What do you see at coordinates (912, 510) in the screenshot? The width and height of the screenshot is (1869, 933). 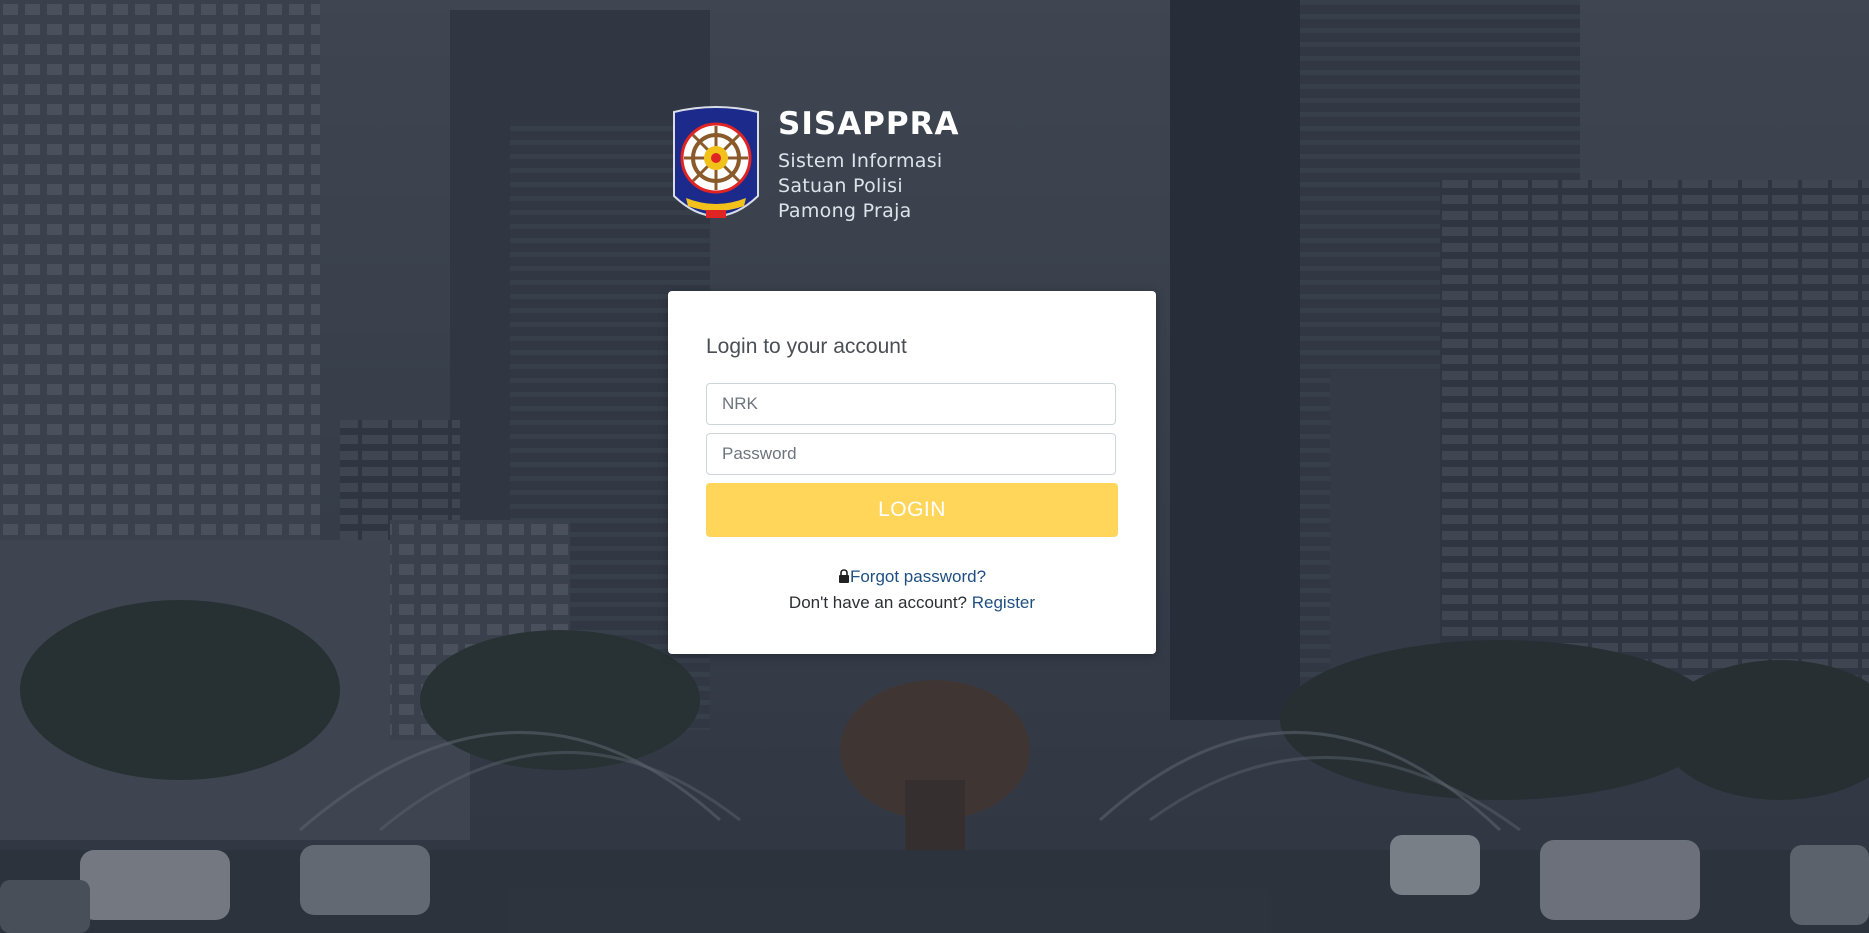 I see `login-button: LOGIN` at bounding box center [912, 510].